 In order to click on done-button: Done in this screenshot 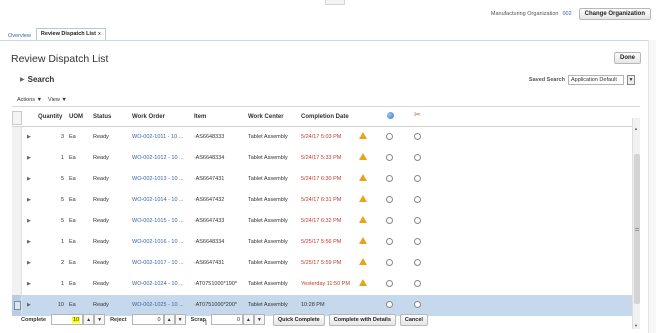, I will do `click(627, 58)`.